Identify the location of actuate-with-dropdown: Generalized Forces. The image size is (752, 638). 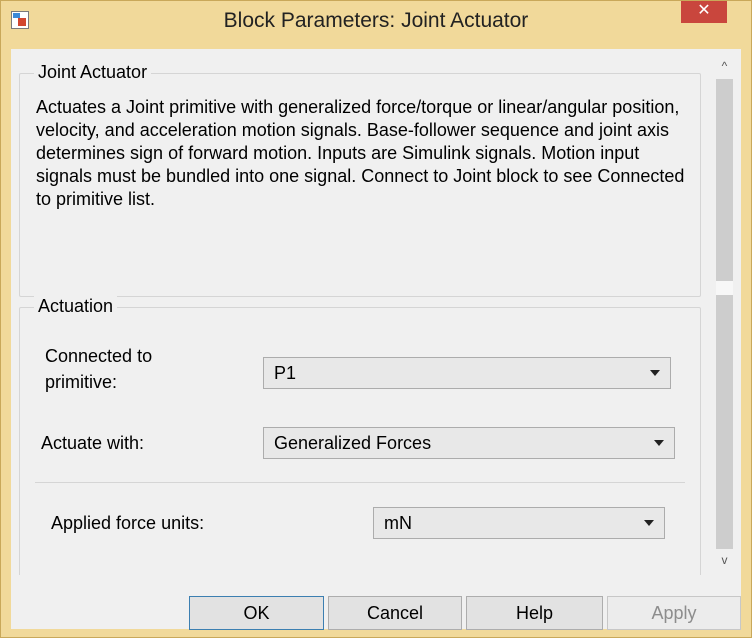
(469, 443).